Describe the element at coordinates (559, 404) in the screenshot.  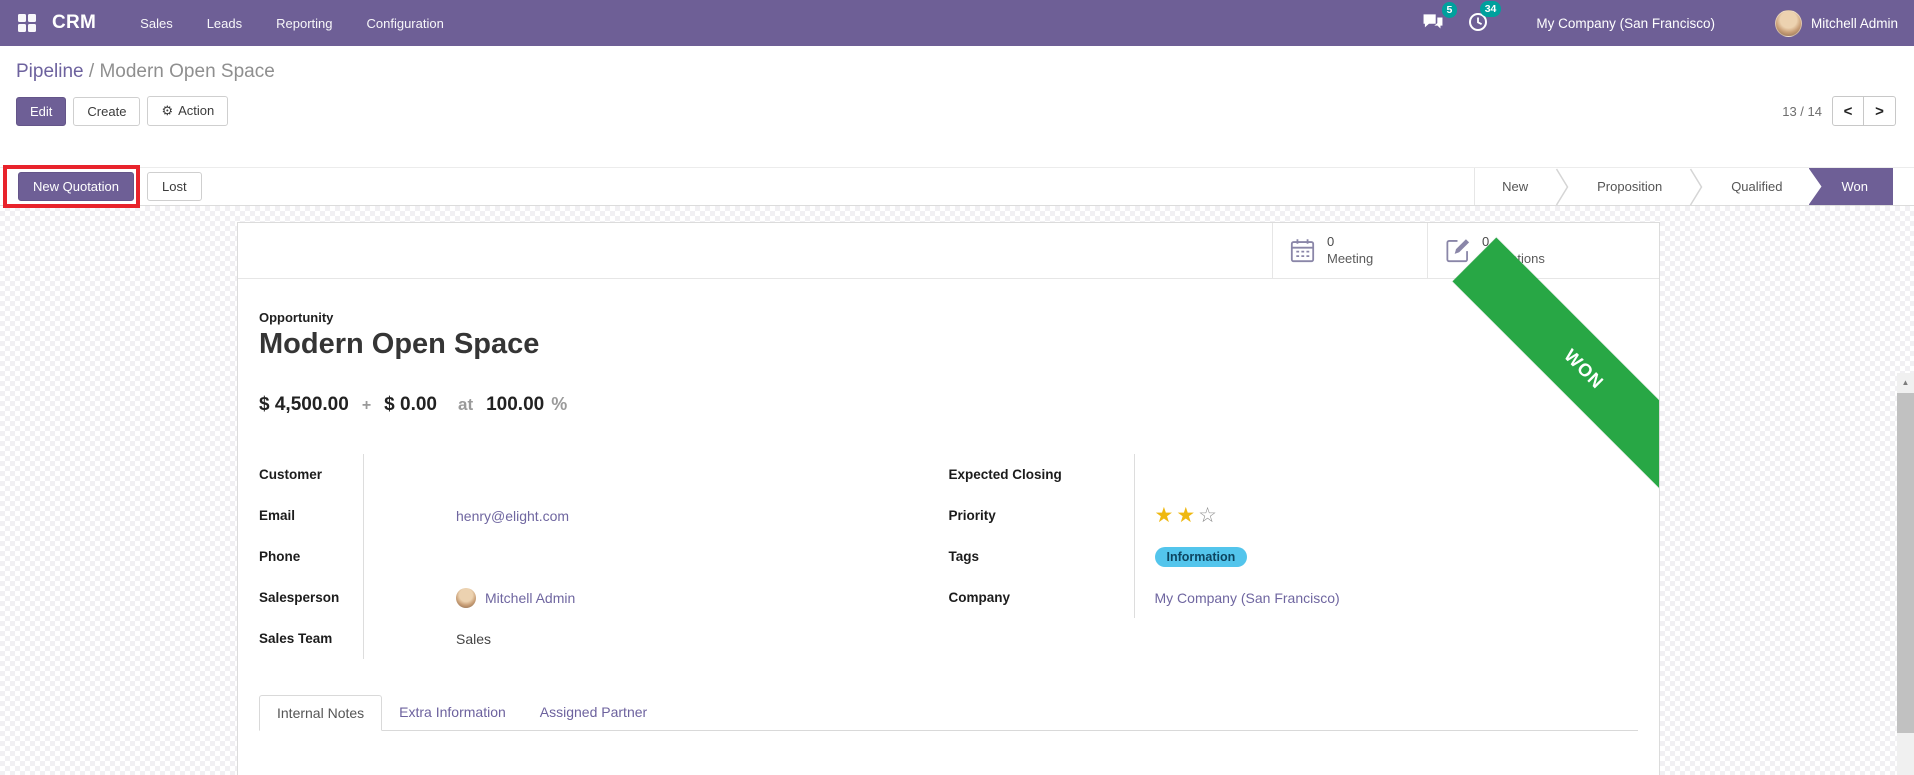
I see `percent-sign: %` at that location.